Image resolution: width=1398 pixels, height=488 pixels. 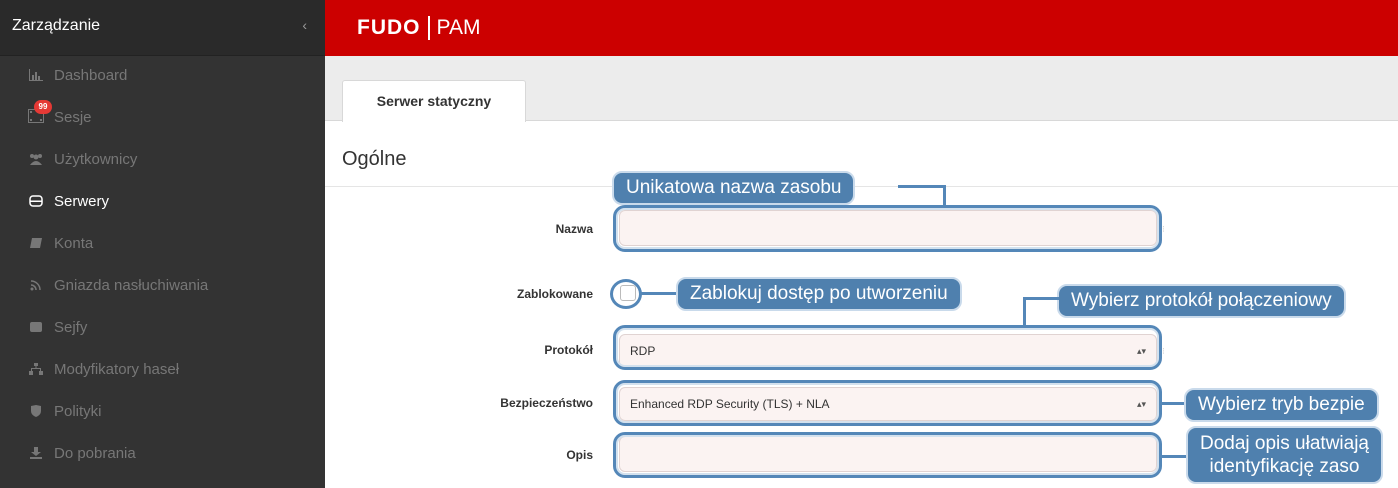 I want to click on description-callout-line1: Dodaj opis ułatwiają, so click(x=1284, y=443).